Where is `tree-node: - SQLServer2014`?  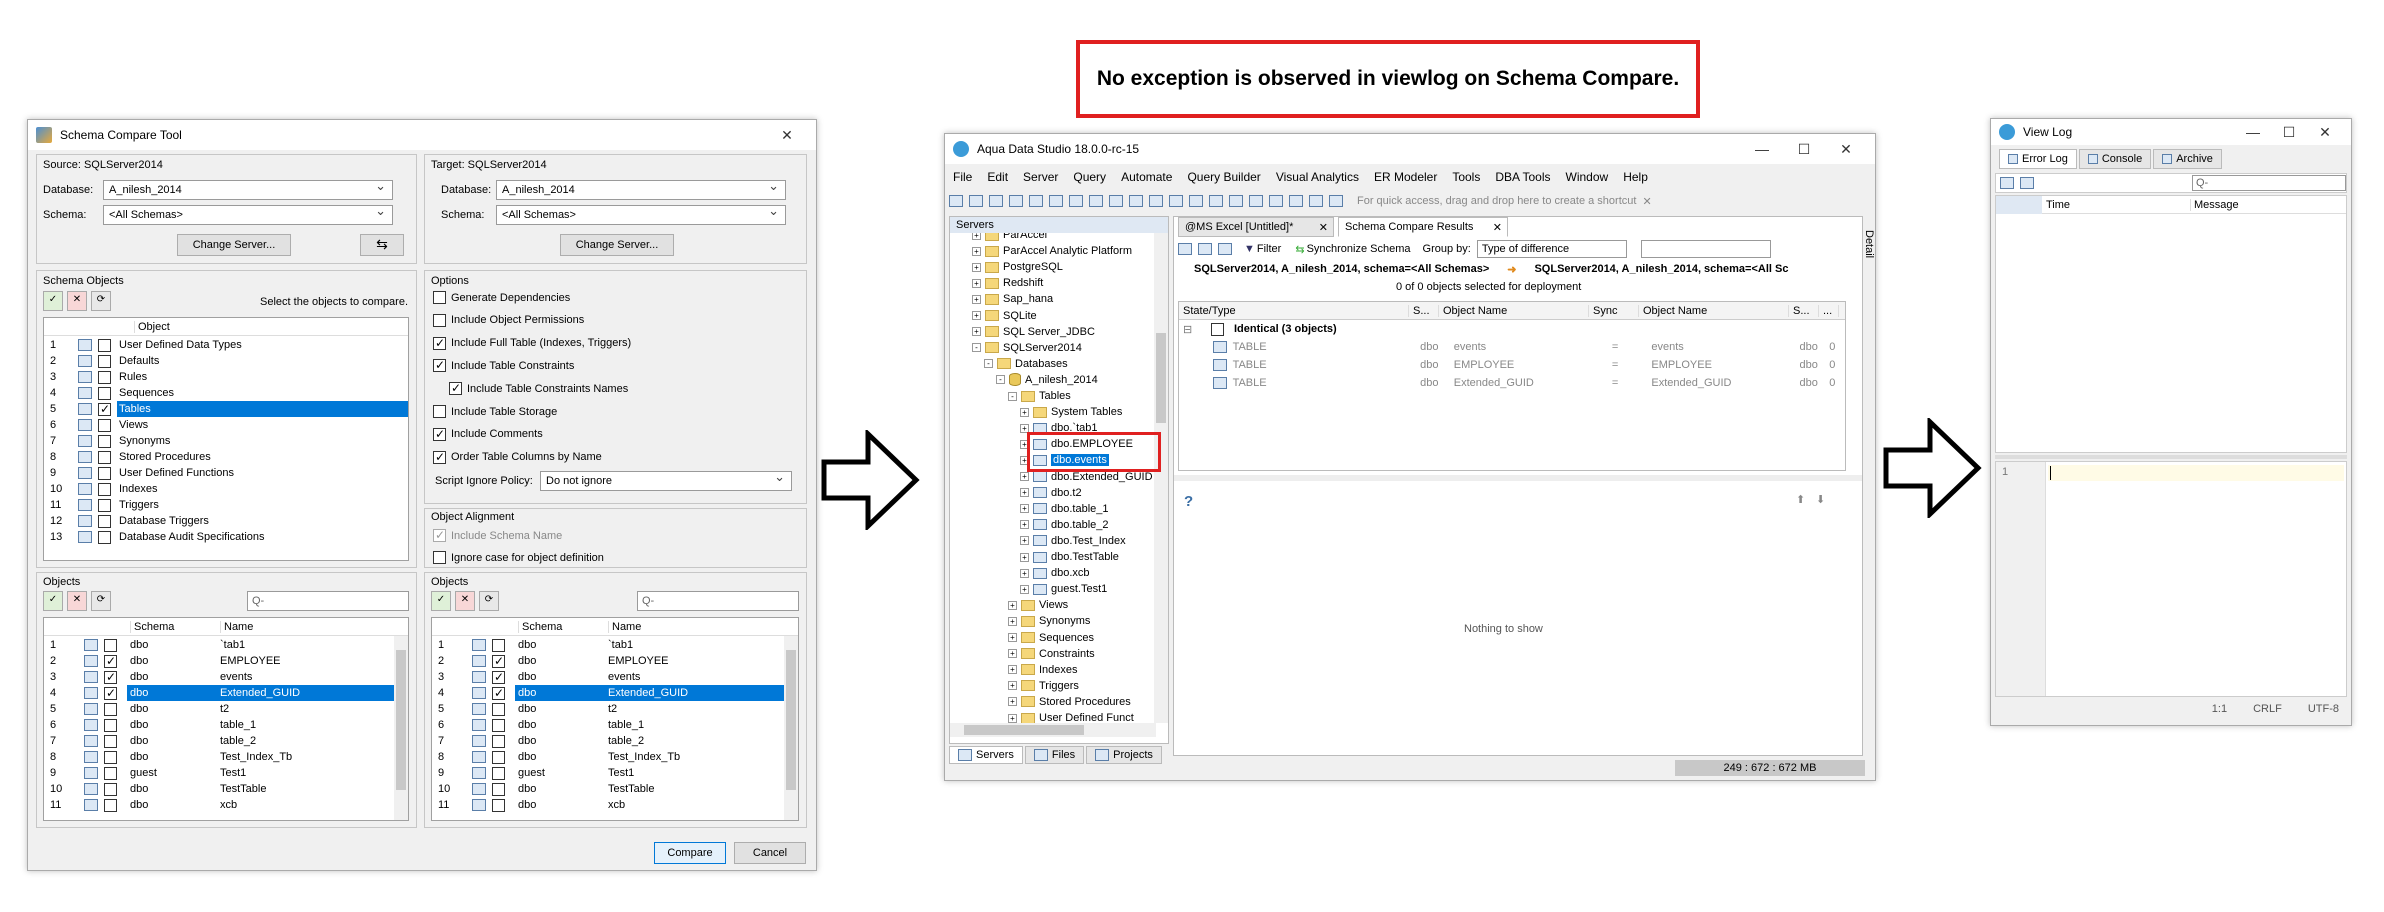
tree-node: - SQLServer2014 is located at coordinates (1027, 348).